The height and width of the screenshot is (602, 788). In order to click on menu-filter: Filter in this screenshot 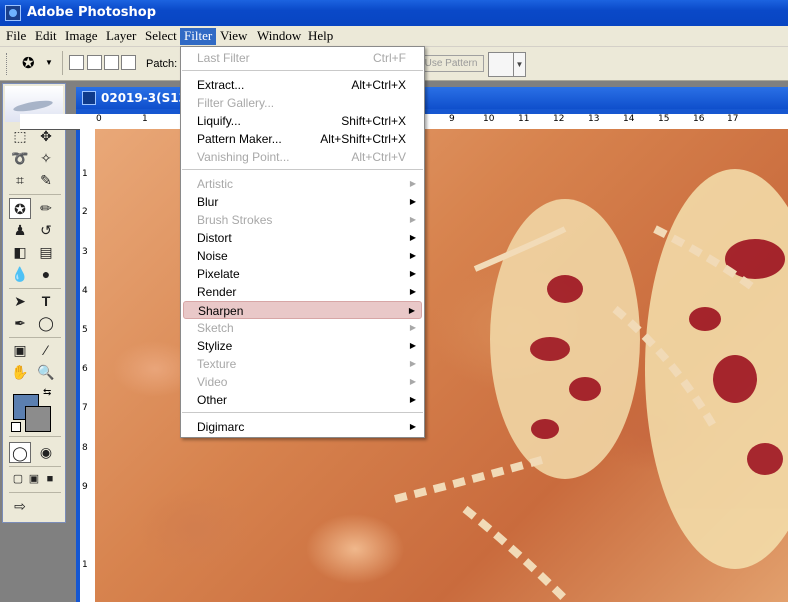, I will do `click(198, 36)`.